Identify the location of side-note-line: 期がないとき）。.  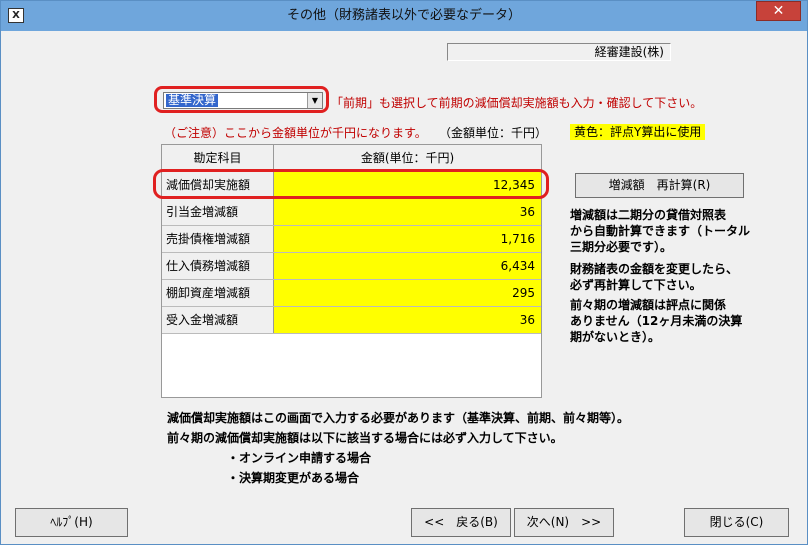
(615, 337).